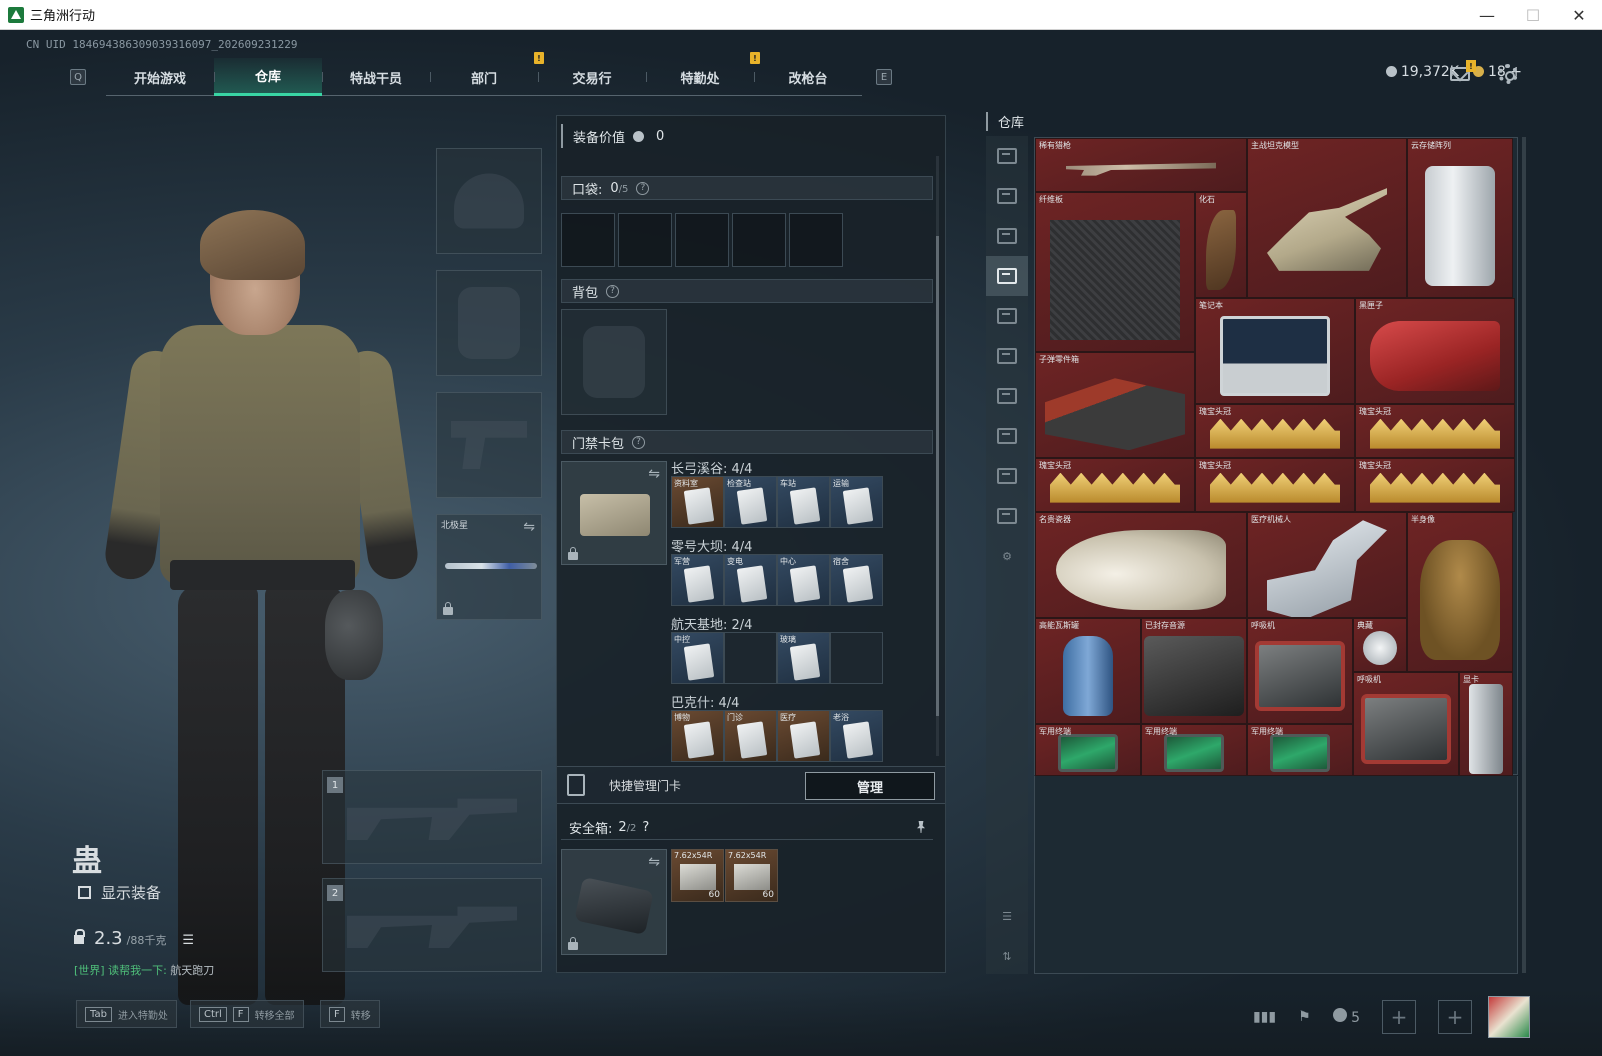  Describe the element at coordinates (1007, 556) in the screenshot. I see `warehouse-settings: ⚙` at that location.